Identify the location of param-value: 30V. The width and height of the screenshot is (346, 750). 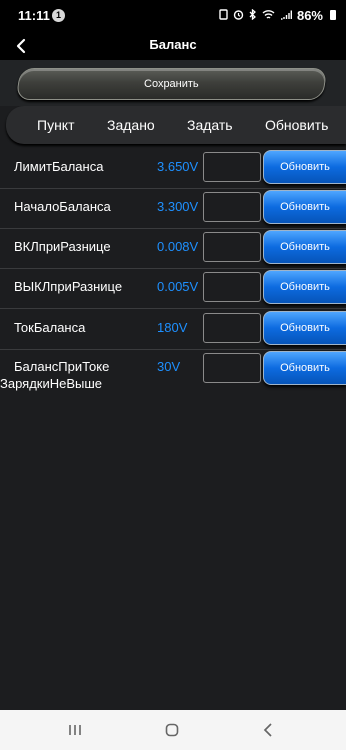
(169, 366).